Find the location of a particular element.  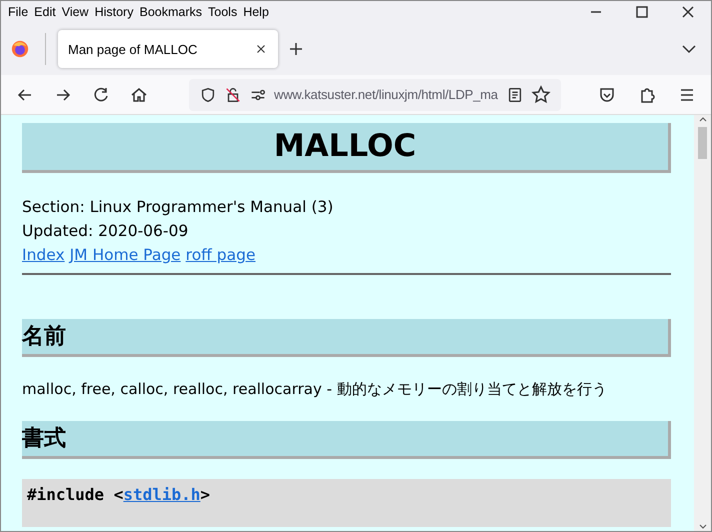

scrollbar is located at coordinates (702, 323).